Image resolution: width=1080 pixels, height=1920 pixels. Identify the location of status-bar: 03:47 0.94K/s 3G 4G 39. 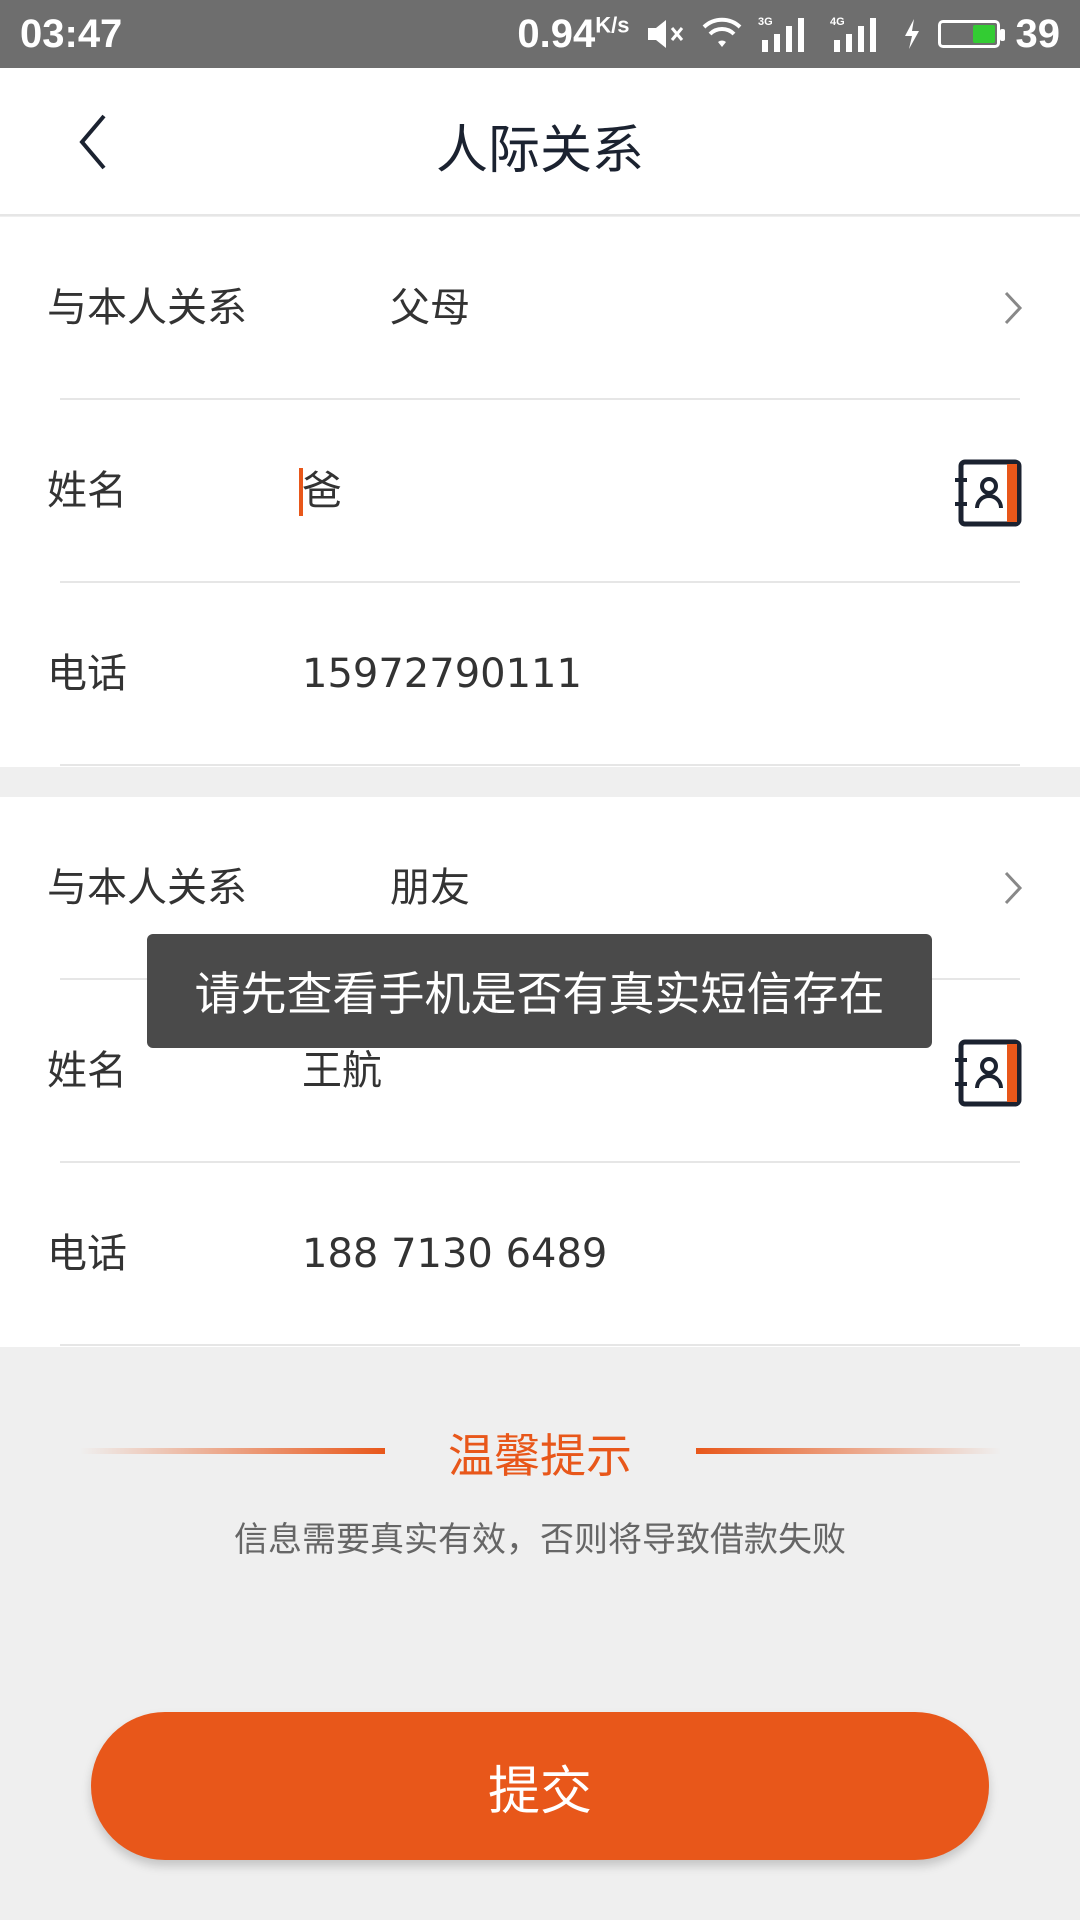
(540, 34).